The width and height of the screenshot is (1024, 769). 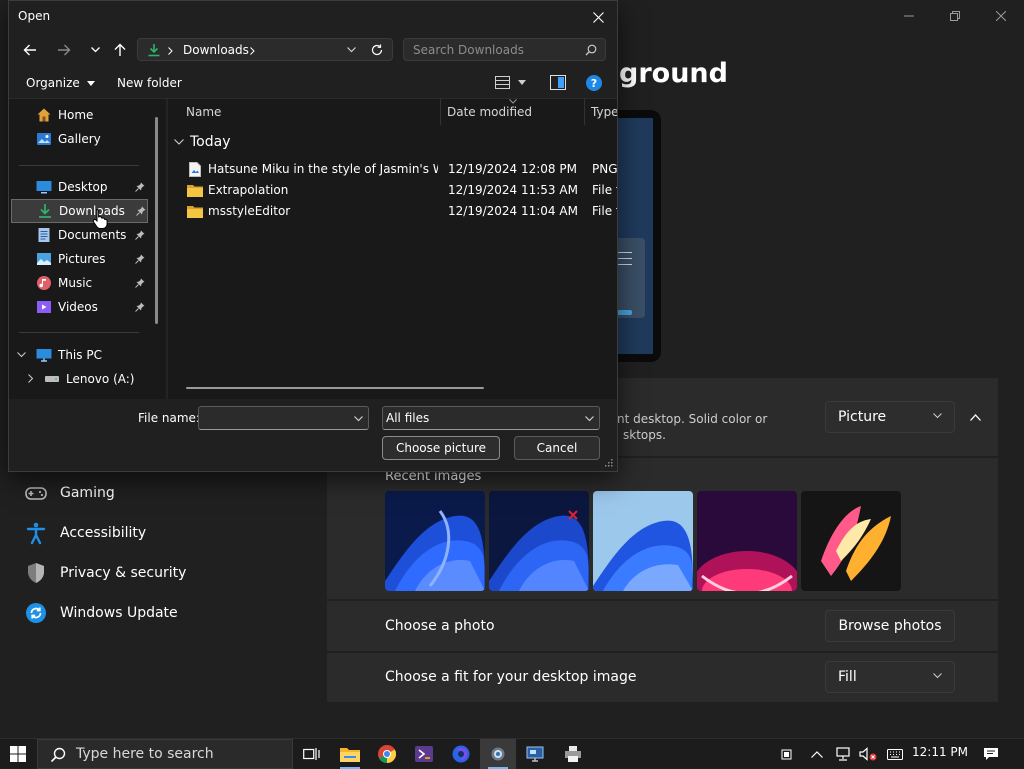 What do you see at coordinates (44, 355) in the screenshot?
I see `this-pc-icon` at bounding box center [44, 355].